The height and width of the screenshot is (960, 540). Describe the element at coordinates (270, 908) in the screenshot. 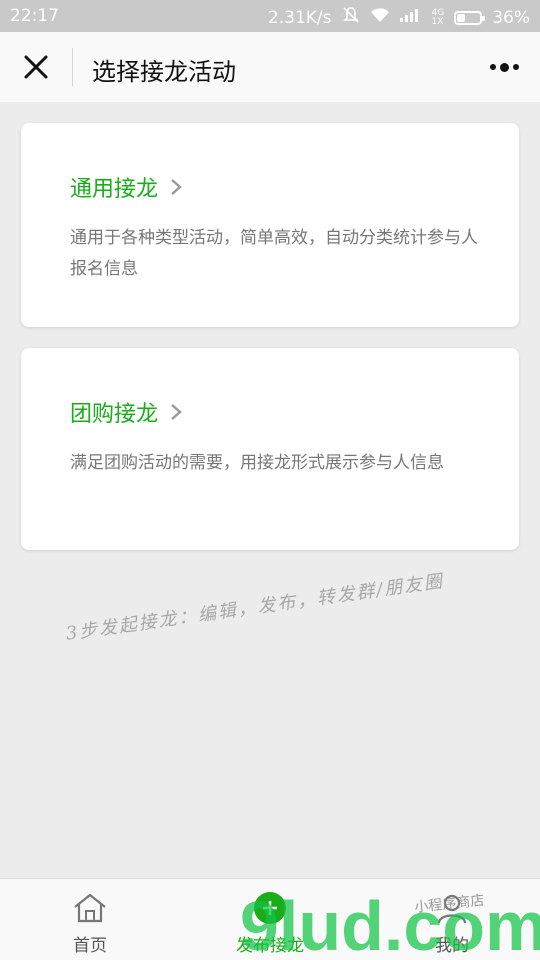

I see `plus-icon` at that location.